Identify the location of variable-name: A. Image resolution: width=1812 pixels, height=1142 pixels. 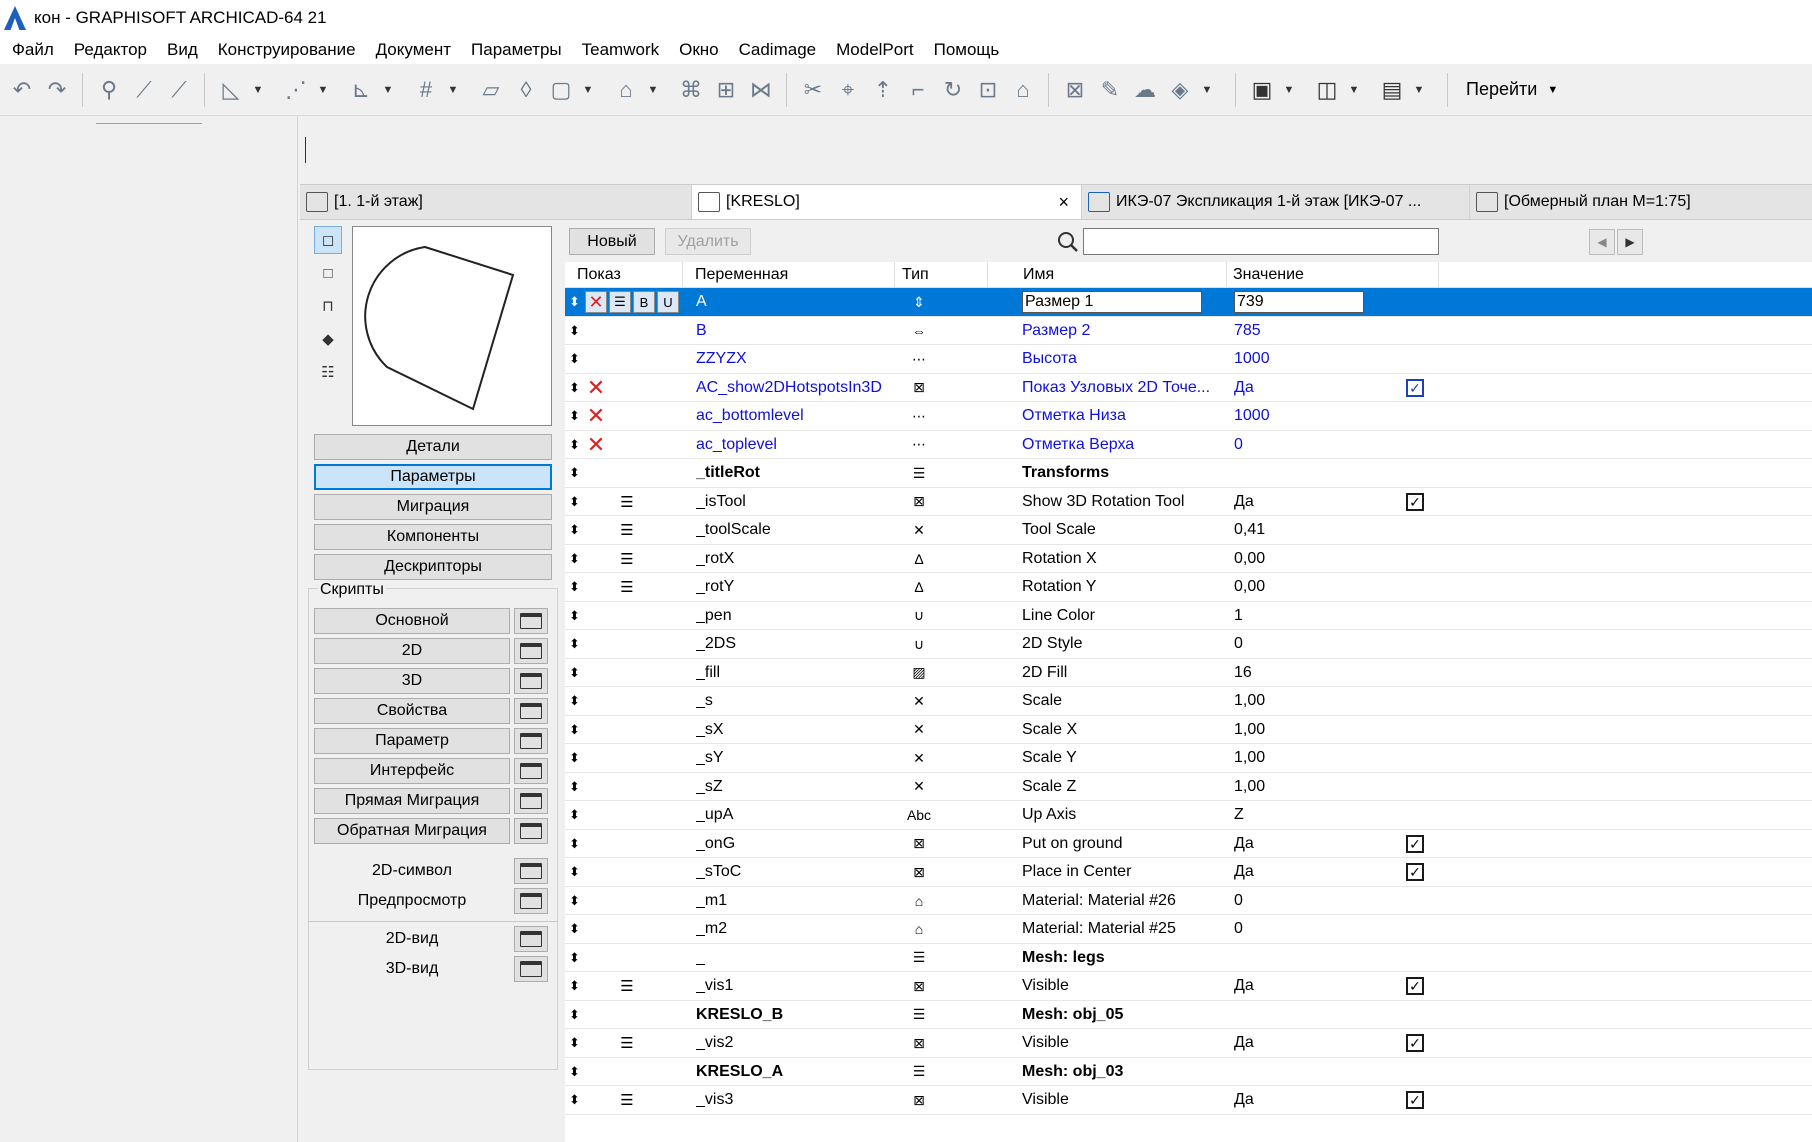
(801, 302).